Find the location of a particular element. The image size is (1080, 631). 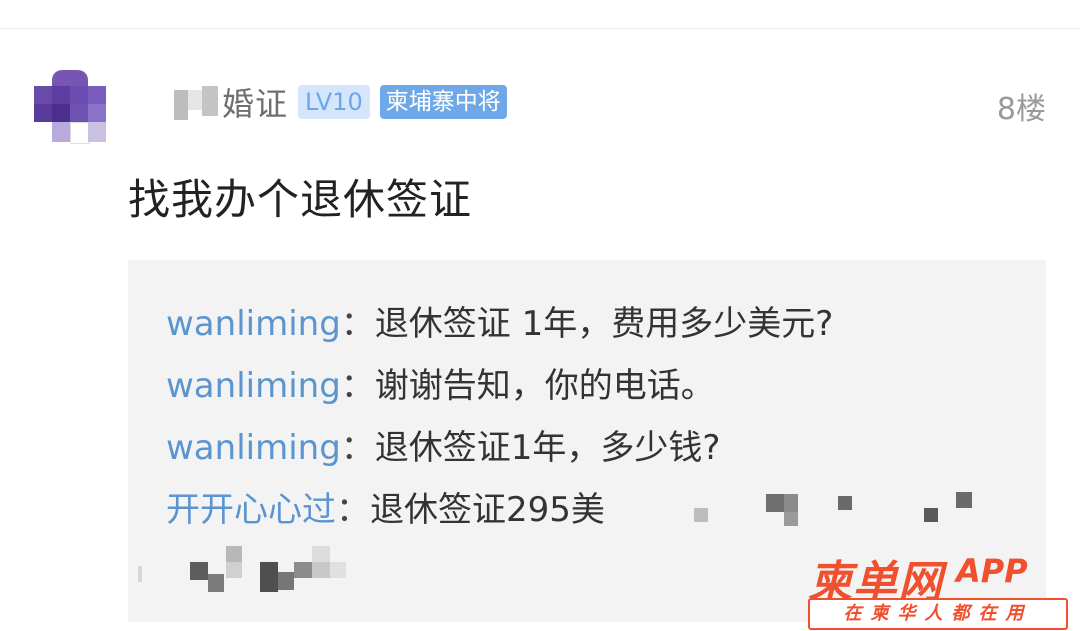

reply-item: wanliming：谢谢告知，你的电话。 is located at coordinates (440, 382).